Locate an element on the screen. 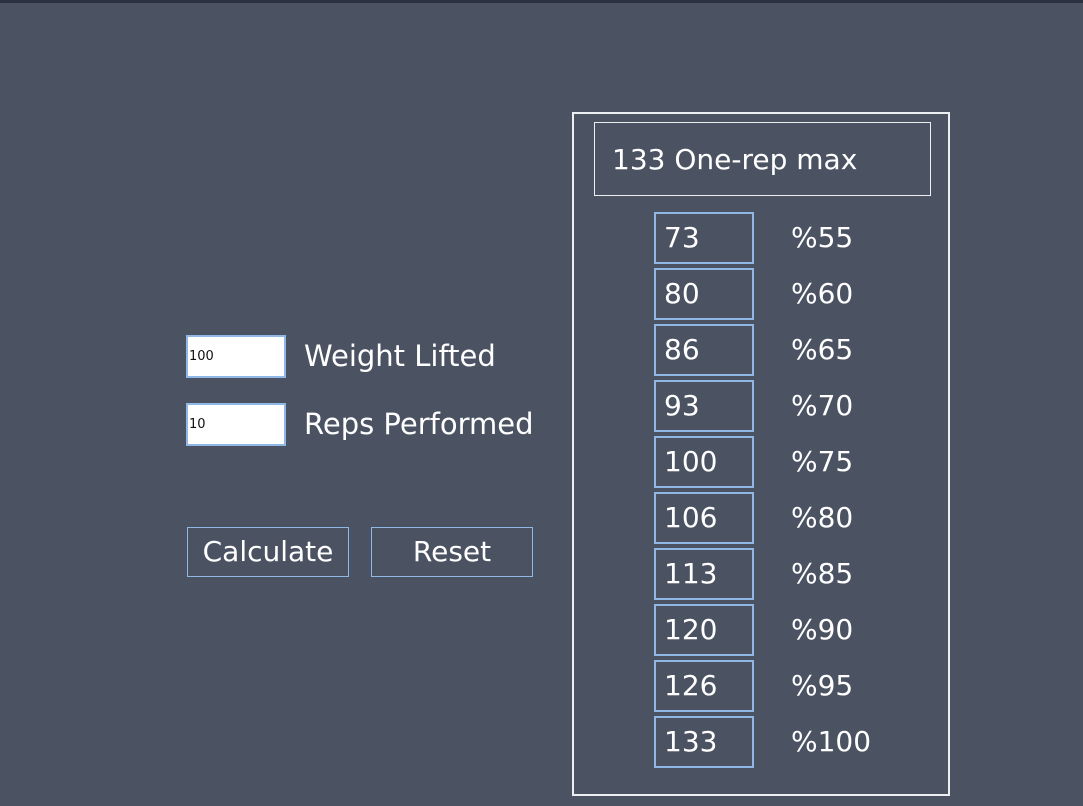  calculate-button: Calculate is located at coordinates (268, 552).